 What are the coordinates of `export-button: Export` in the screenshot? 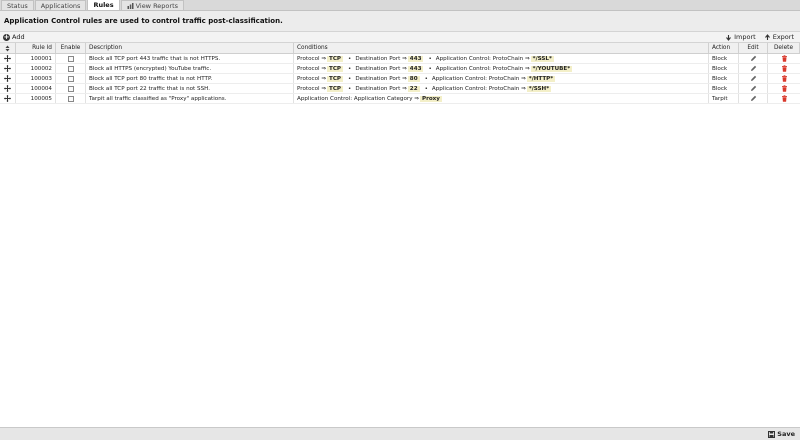 It's located at (779, 37).